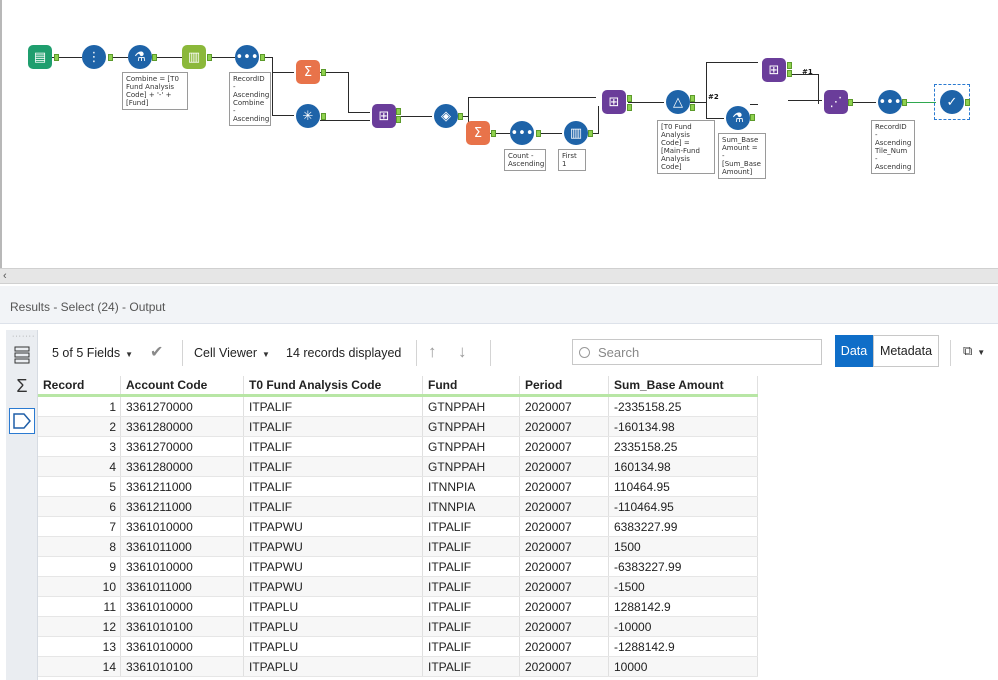  Describe the element at coordinates (79, 646) in the screenshot. I see `record-cell: 13` at that location.